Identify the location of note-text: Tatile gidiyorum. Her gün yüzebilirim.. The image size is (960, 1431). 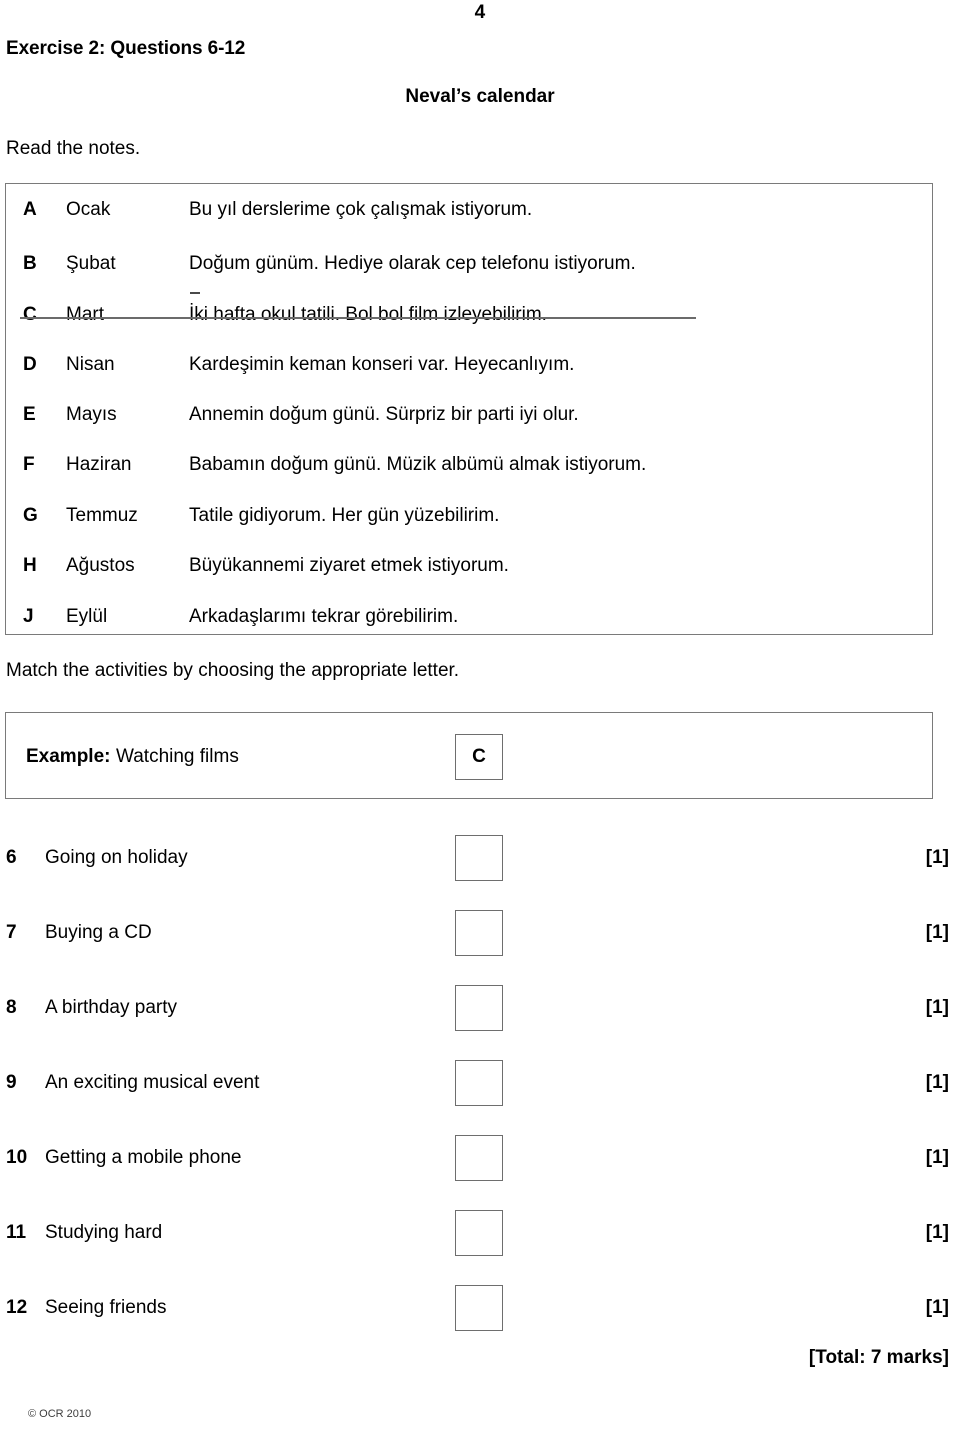
(344, 515).